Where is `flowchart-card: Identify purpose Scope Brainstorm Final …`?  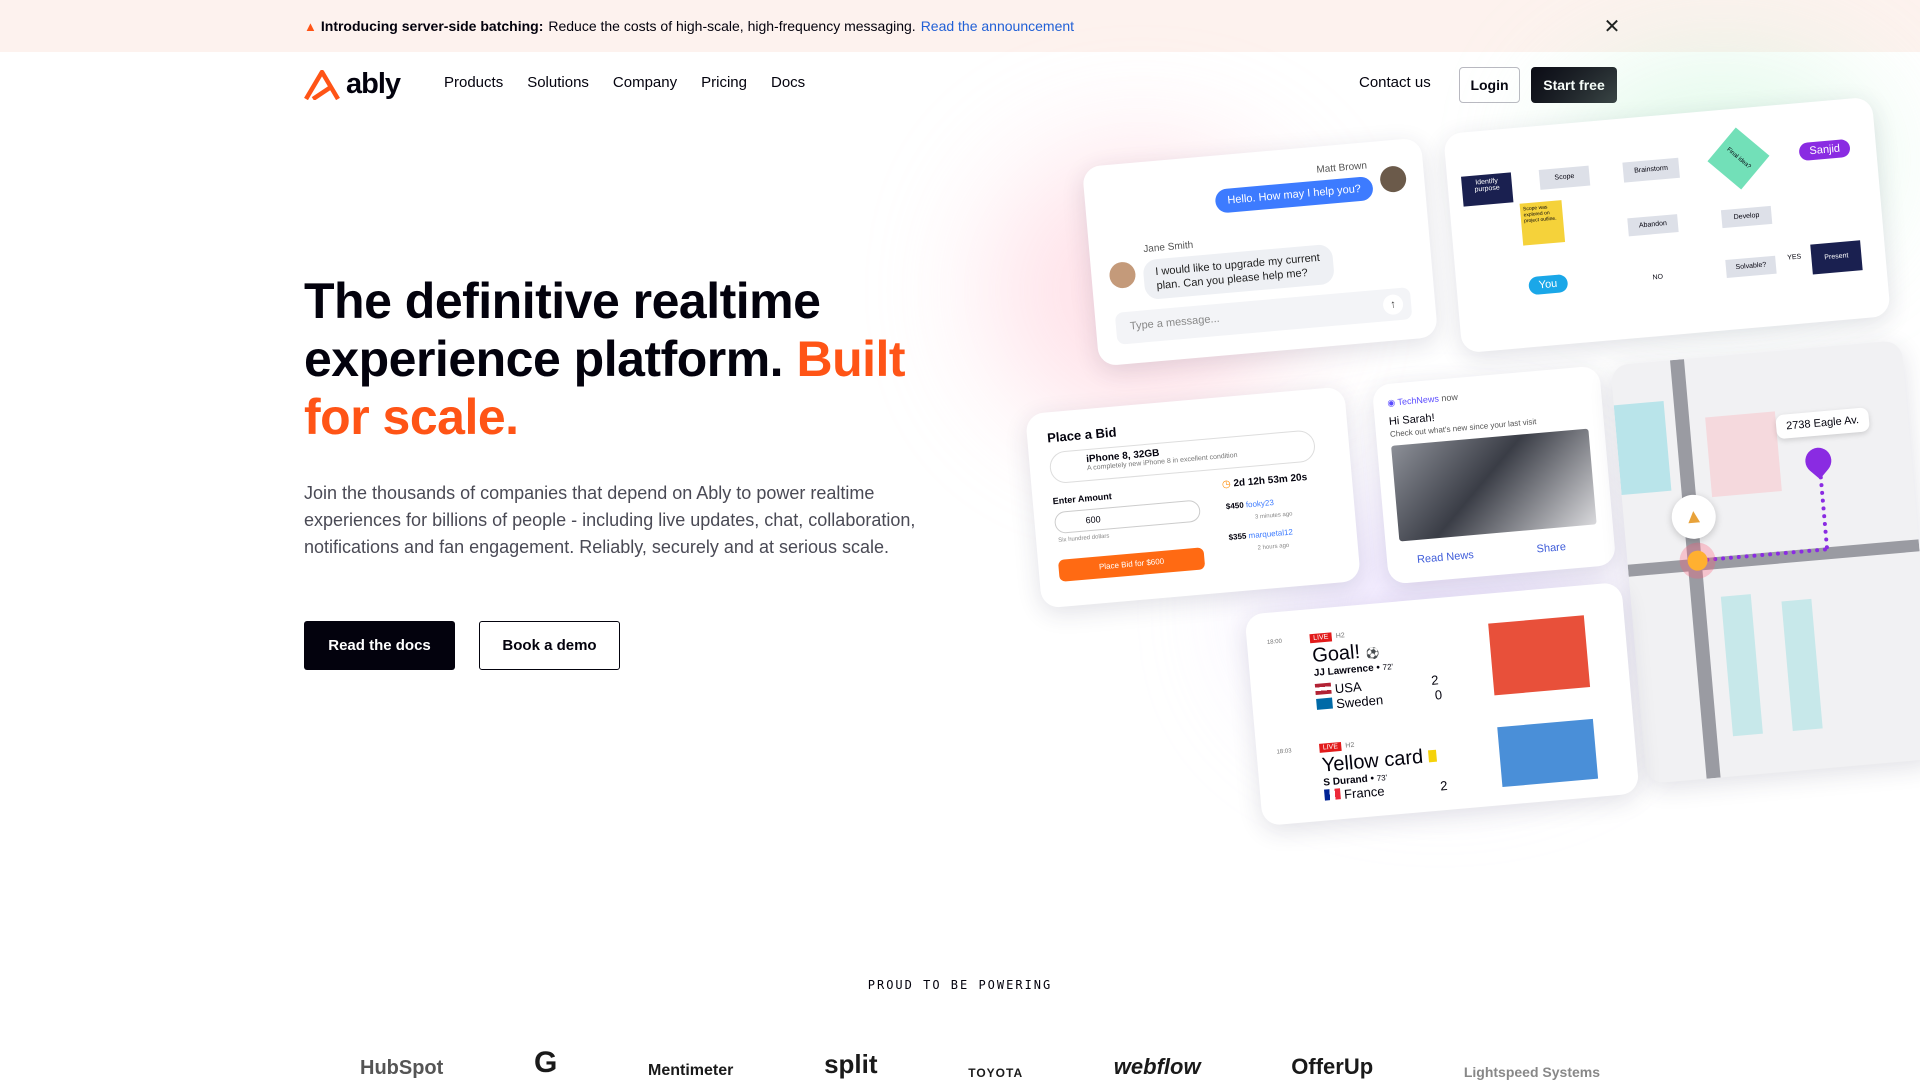
flowchart-card: Identify purpose Scope Brainstorm Final … is located at coordinates (1667, 225).